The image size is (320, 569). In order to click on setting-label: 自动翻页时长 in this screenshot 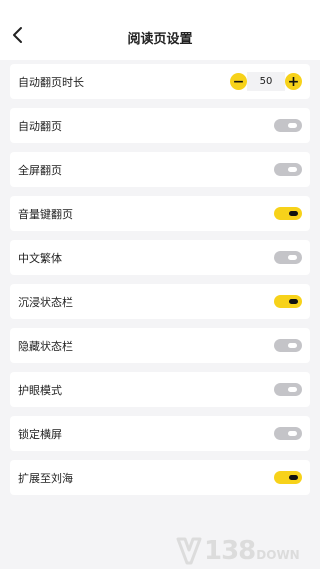, I will do `click(51, 82)`.